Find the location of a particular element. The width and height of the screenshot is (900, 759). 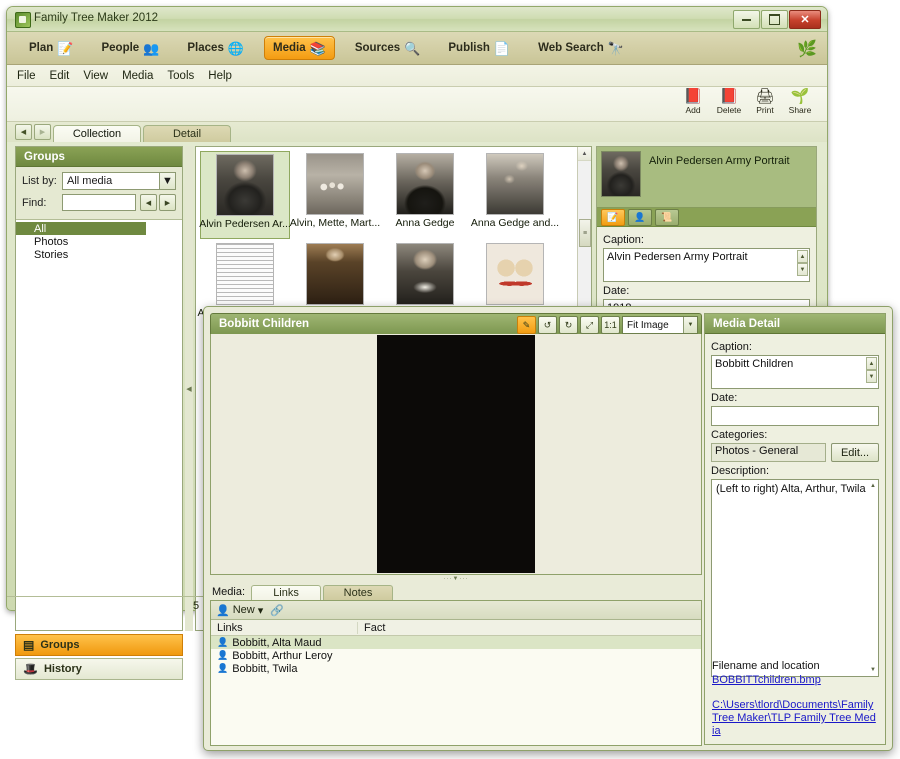

panel-splitter: ◀ is located at coordinates (189, 388).